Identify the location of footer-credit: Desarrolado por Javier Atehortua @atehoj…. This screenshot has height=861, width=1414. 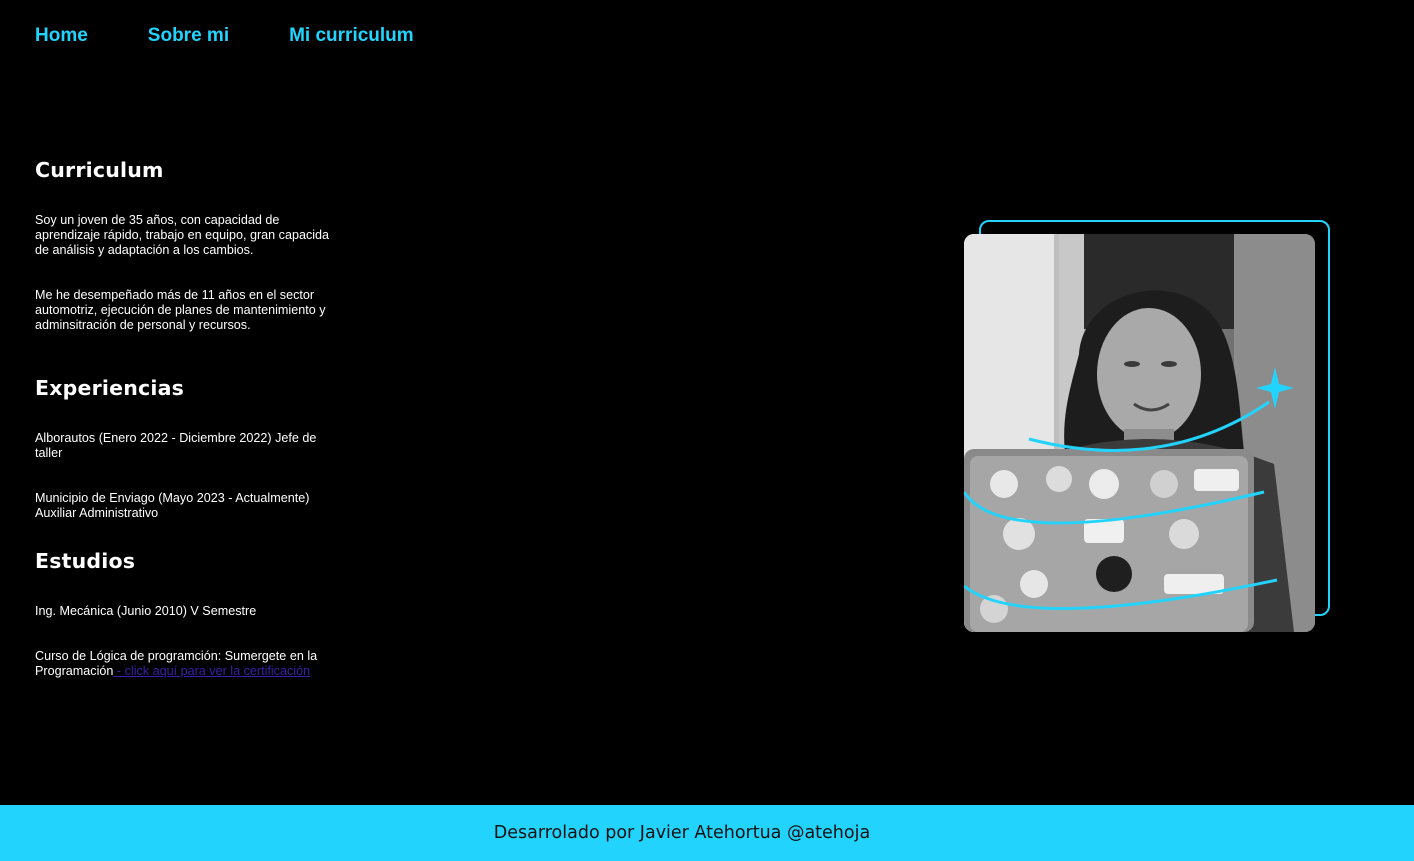
(682, 833).